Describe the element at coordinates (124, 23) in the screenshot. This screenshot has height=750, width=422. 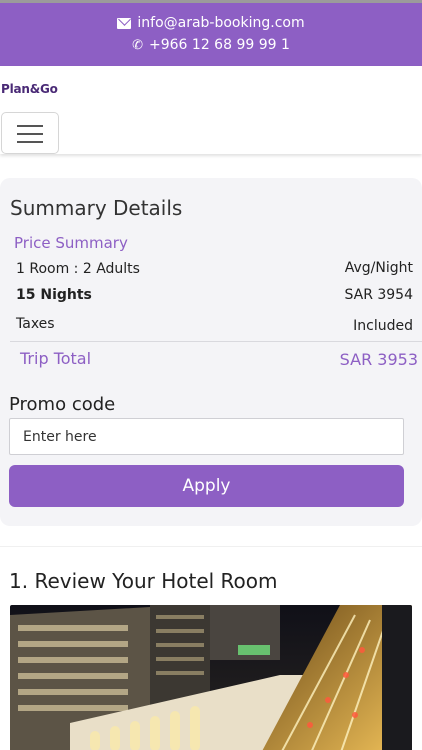
I see `envelope-icon` at that location.